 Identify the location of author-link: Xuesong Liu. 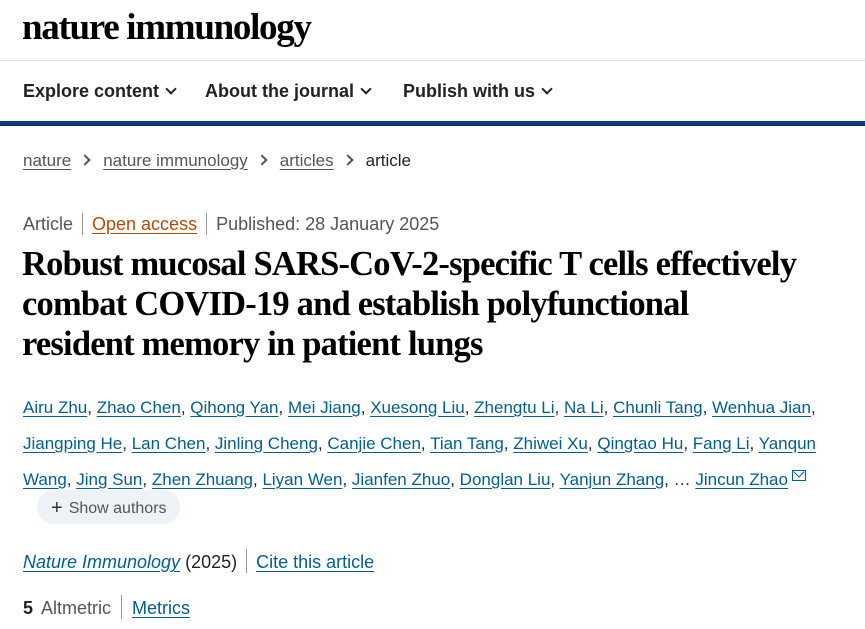
(417, 407).